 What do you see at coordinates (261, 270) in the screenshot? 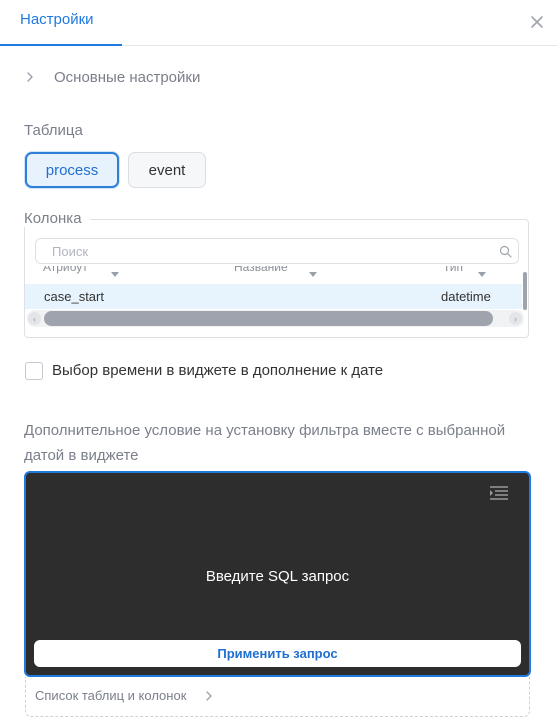
I see `column-header-name: Название` at bounding box center [261, 270].